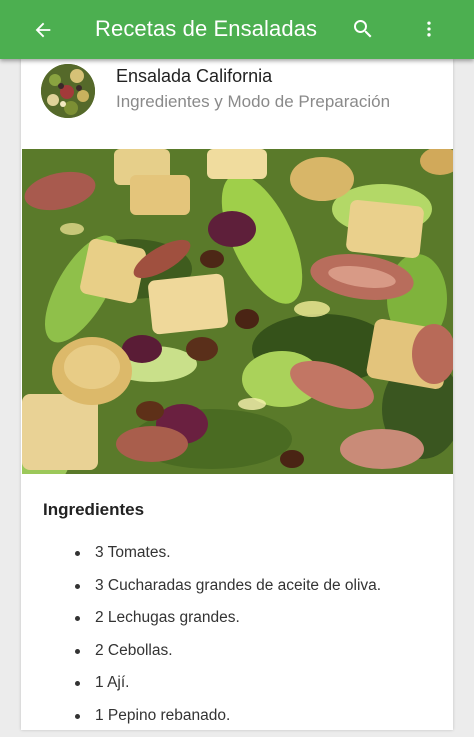 The image size is (474, 737). What do you see at coordinates (93, 510) in the screenshot?
I see `ingredients-heading: Ingredientes` at bounding box center [93, 510].